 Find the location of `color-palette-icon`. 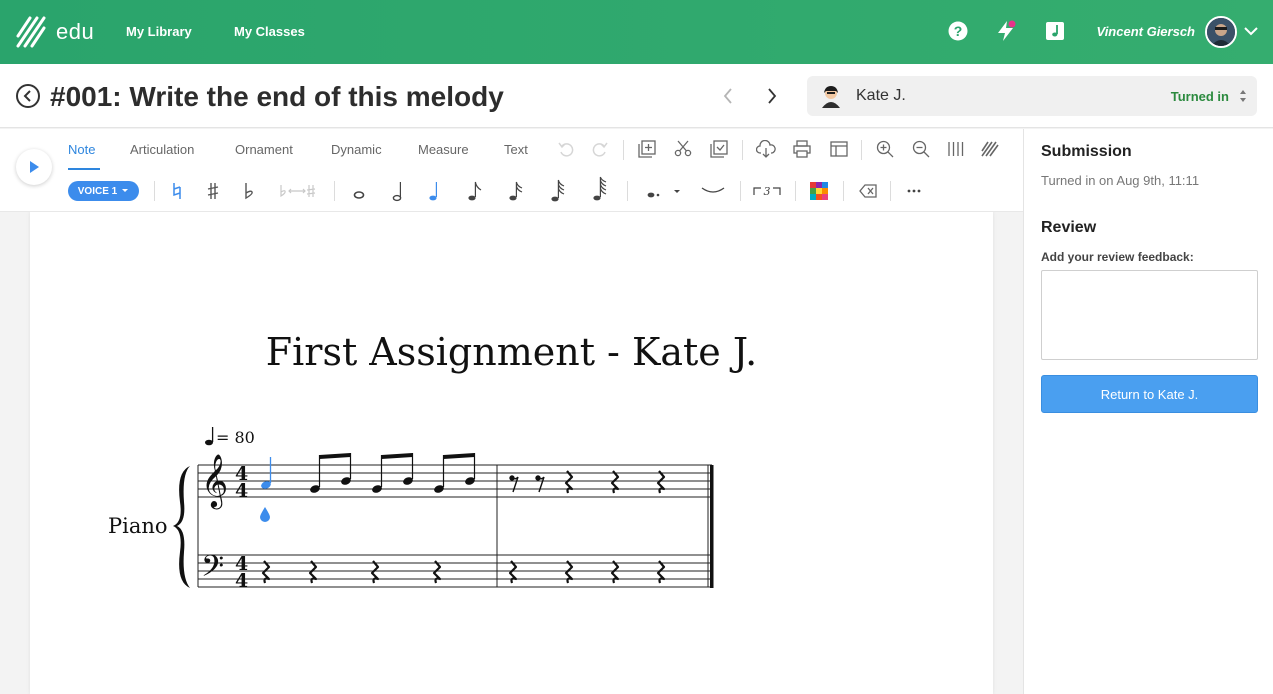

color-palette-icon is located at coordinates (819, 191).